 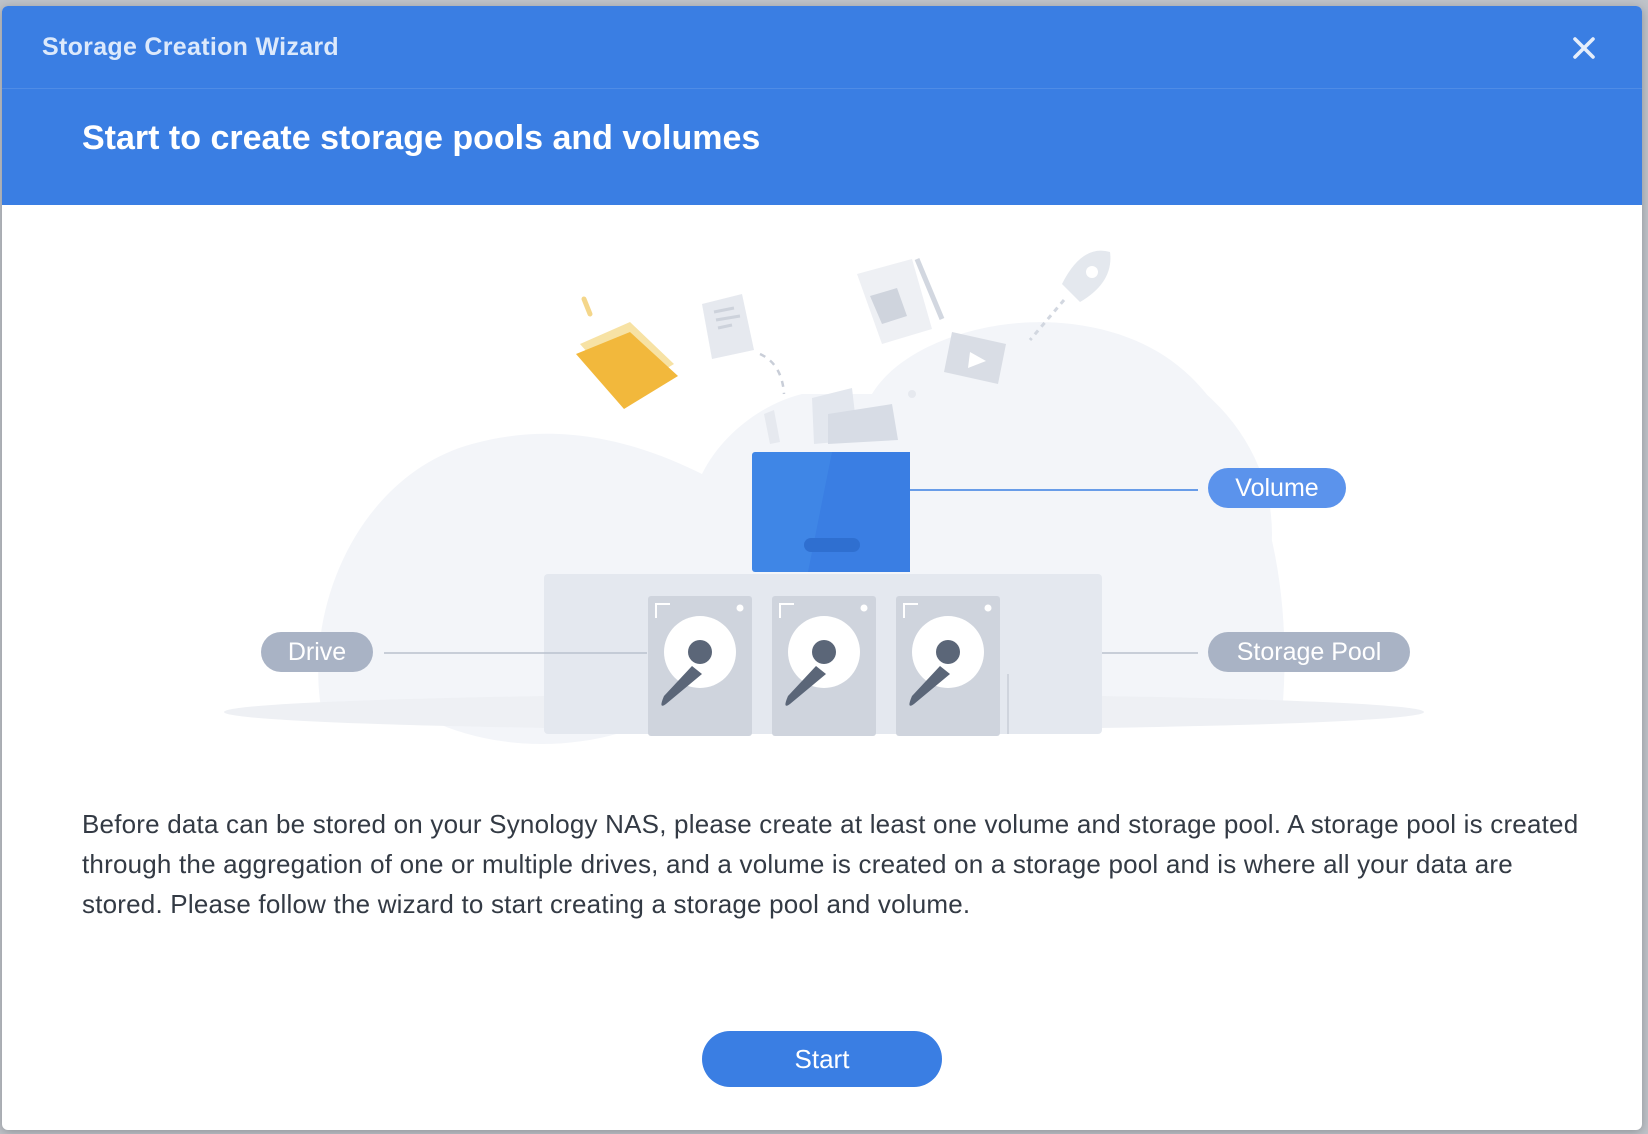 I want to click on close-button, so click(x=1584, y=48).